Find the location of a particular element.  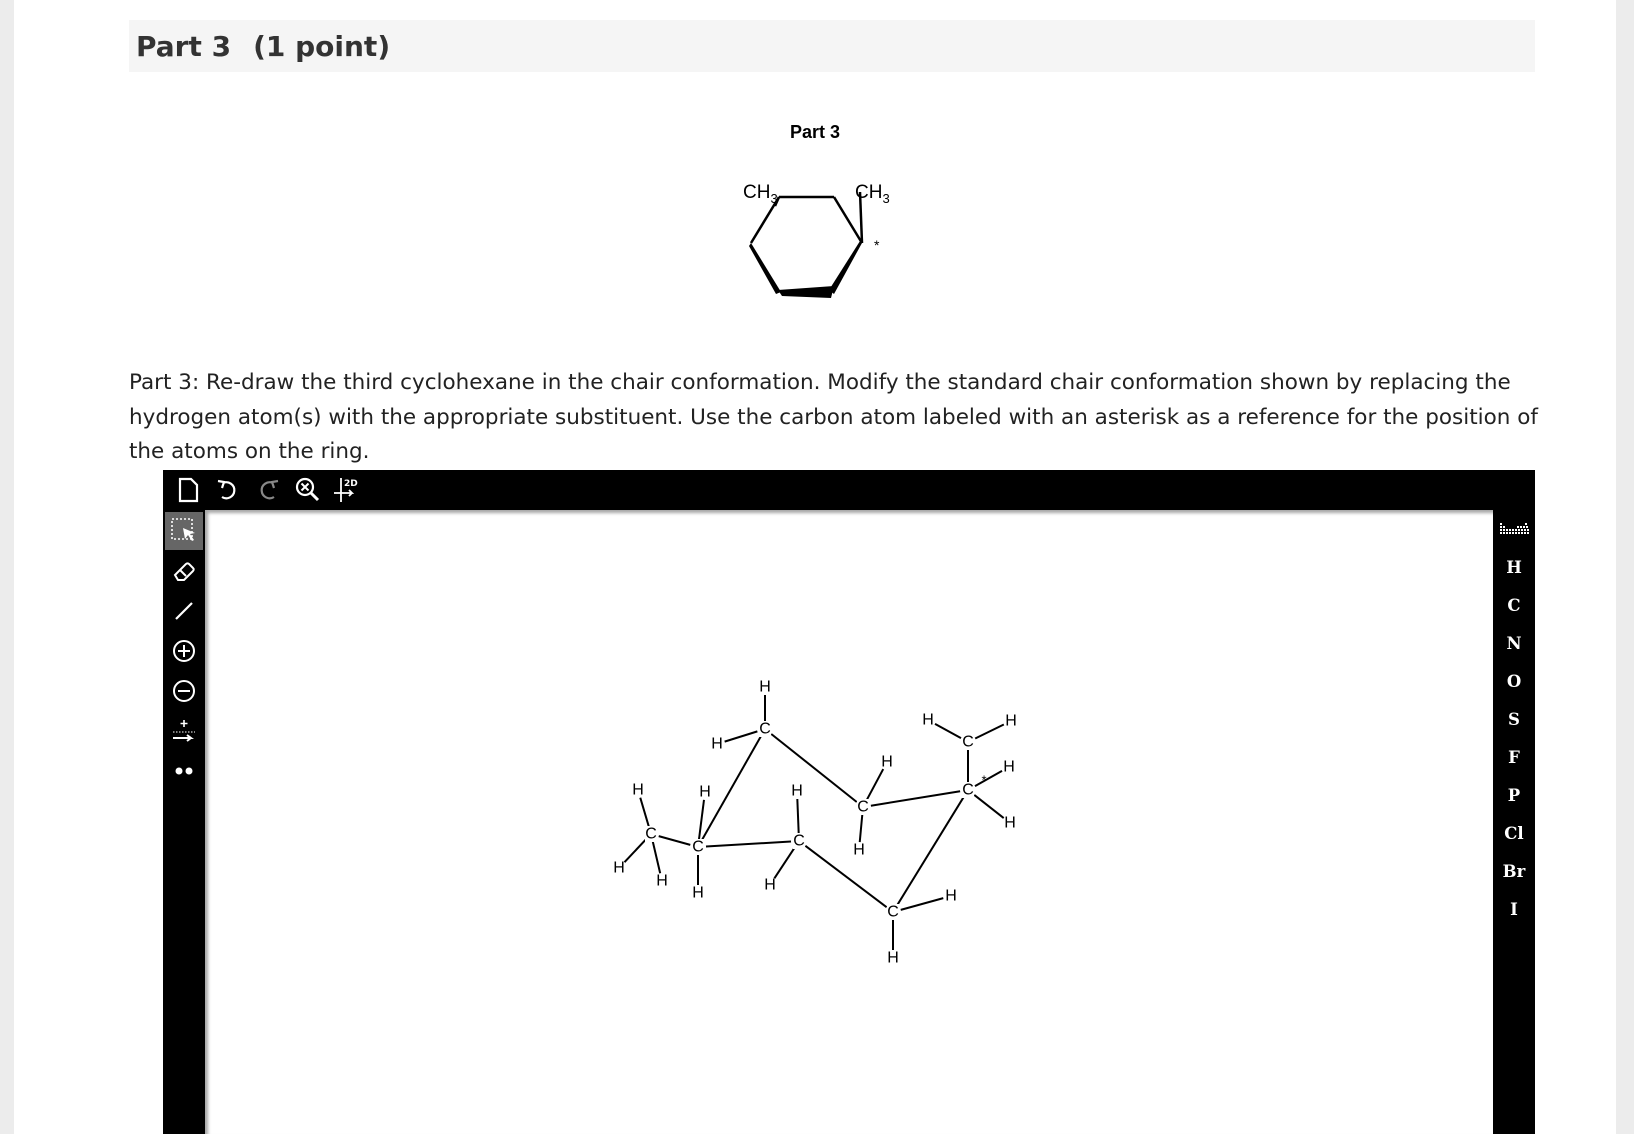

part-points: (1 point) is located at coordinates (322, 46).